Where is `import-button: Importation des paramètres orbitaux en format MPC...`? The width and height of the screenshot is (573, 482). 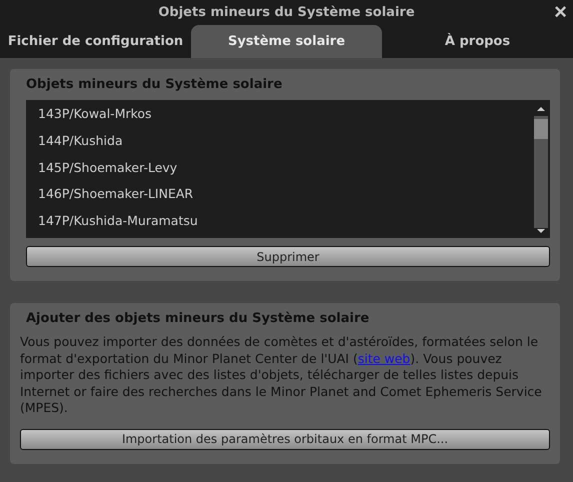
import-button: Importation des paramètres orbitaux en format MPC... is located at coordinates (285, 439).